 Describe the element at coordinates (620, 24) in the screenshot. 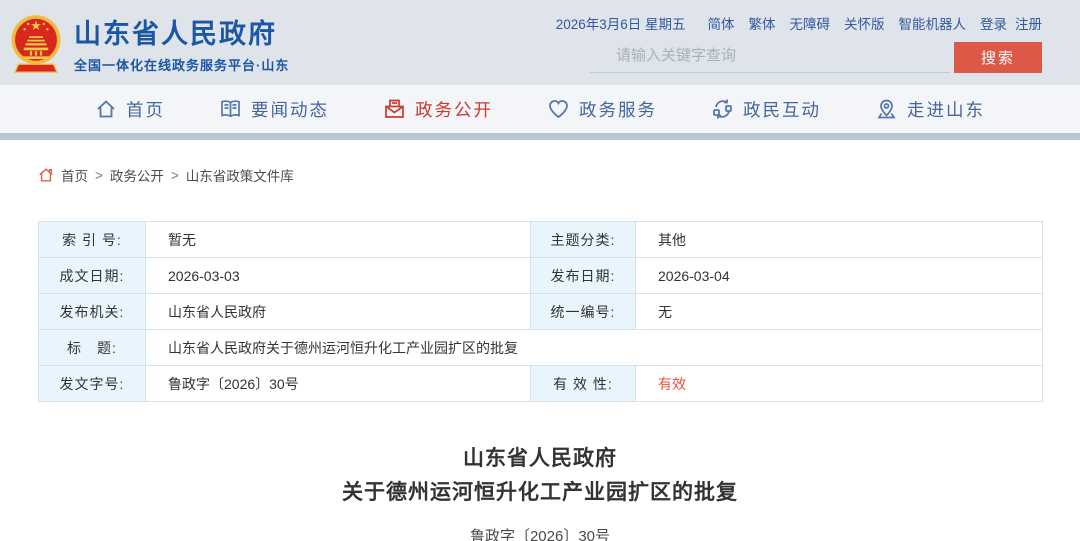

I see `current-date: 2026年3月6日 星期五` at that location.